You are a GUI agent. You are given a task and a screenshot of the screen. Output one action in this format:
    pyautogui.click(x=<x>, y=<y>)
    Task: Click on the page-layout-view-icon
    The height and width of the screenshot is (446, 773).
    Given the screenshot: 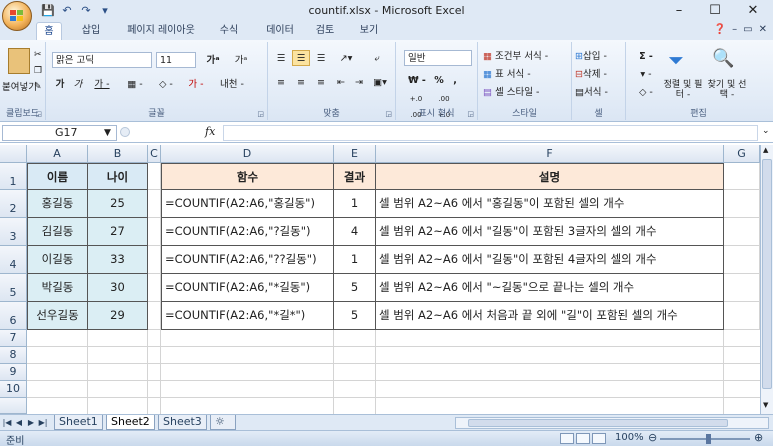 What is the action you would take?
    pyautogui.click(x=583, y=438)
    